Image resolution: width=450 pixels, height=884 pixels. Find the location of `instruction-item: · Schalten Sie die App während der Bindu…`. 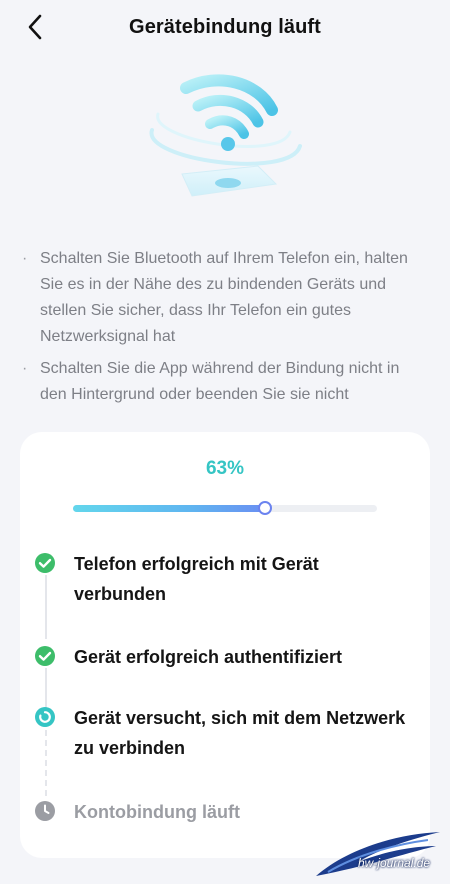

instruction-item: · Schalten Sie die App während der Bindu… is located at coordinates (222, 382).